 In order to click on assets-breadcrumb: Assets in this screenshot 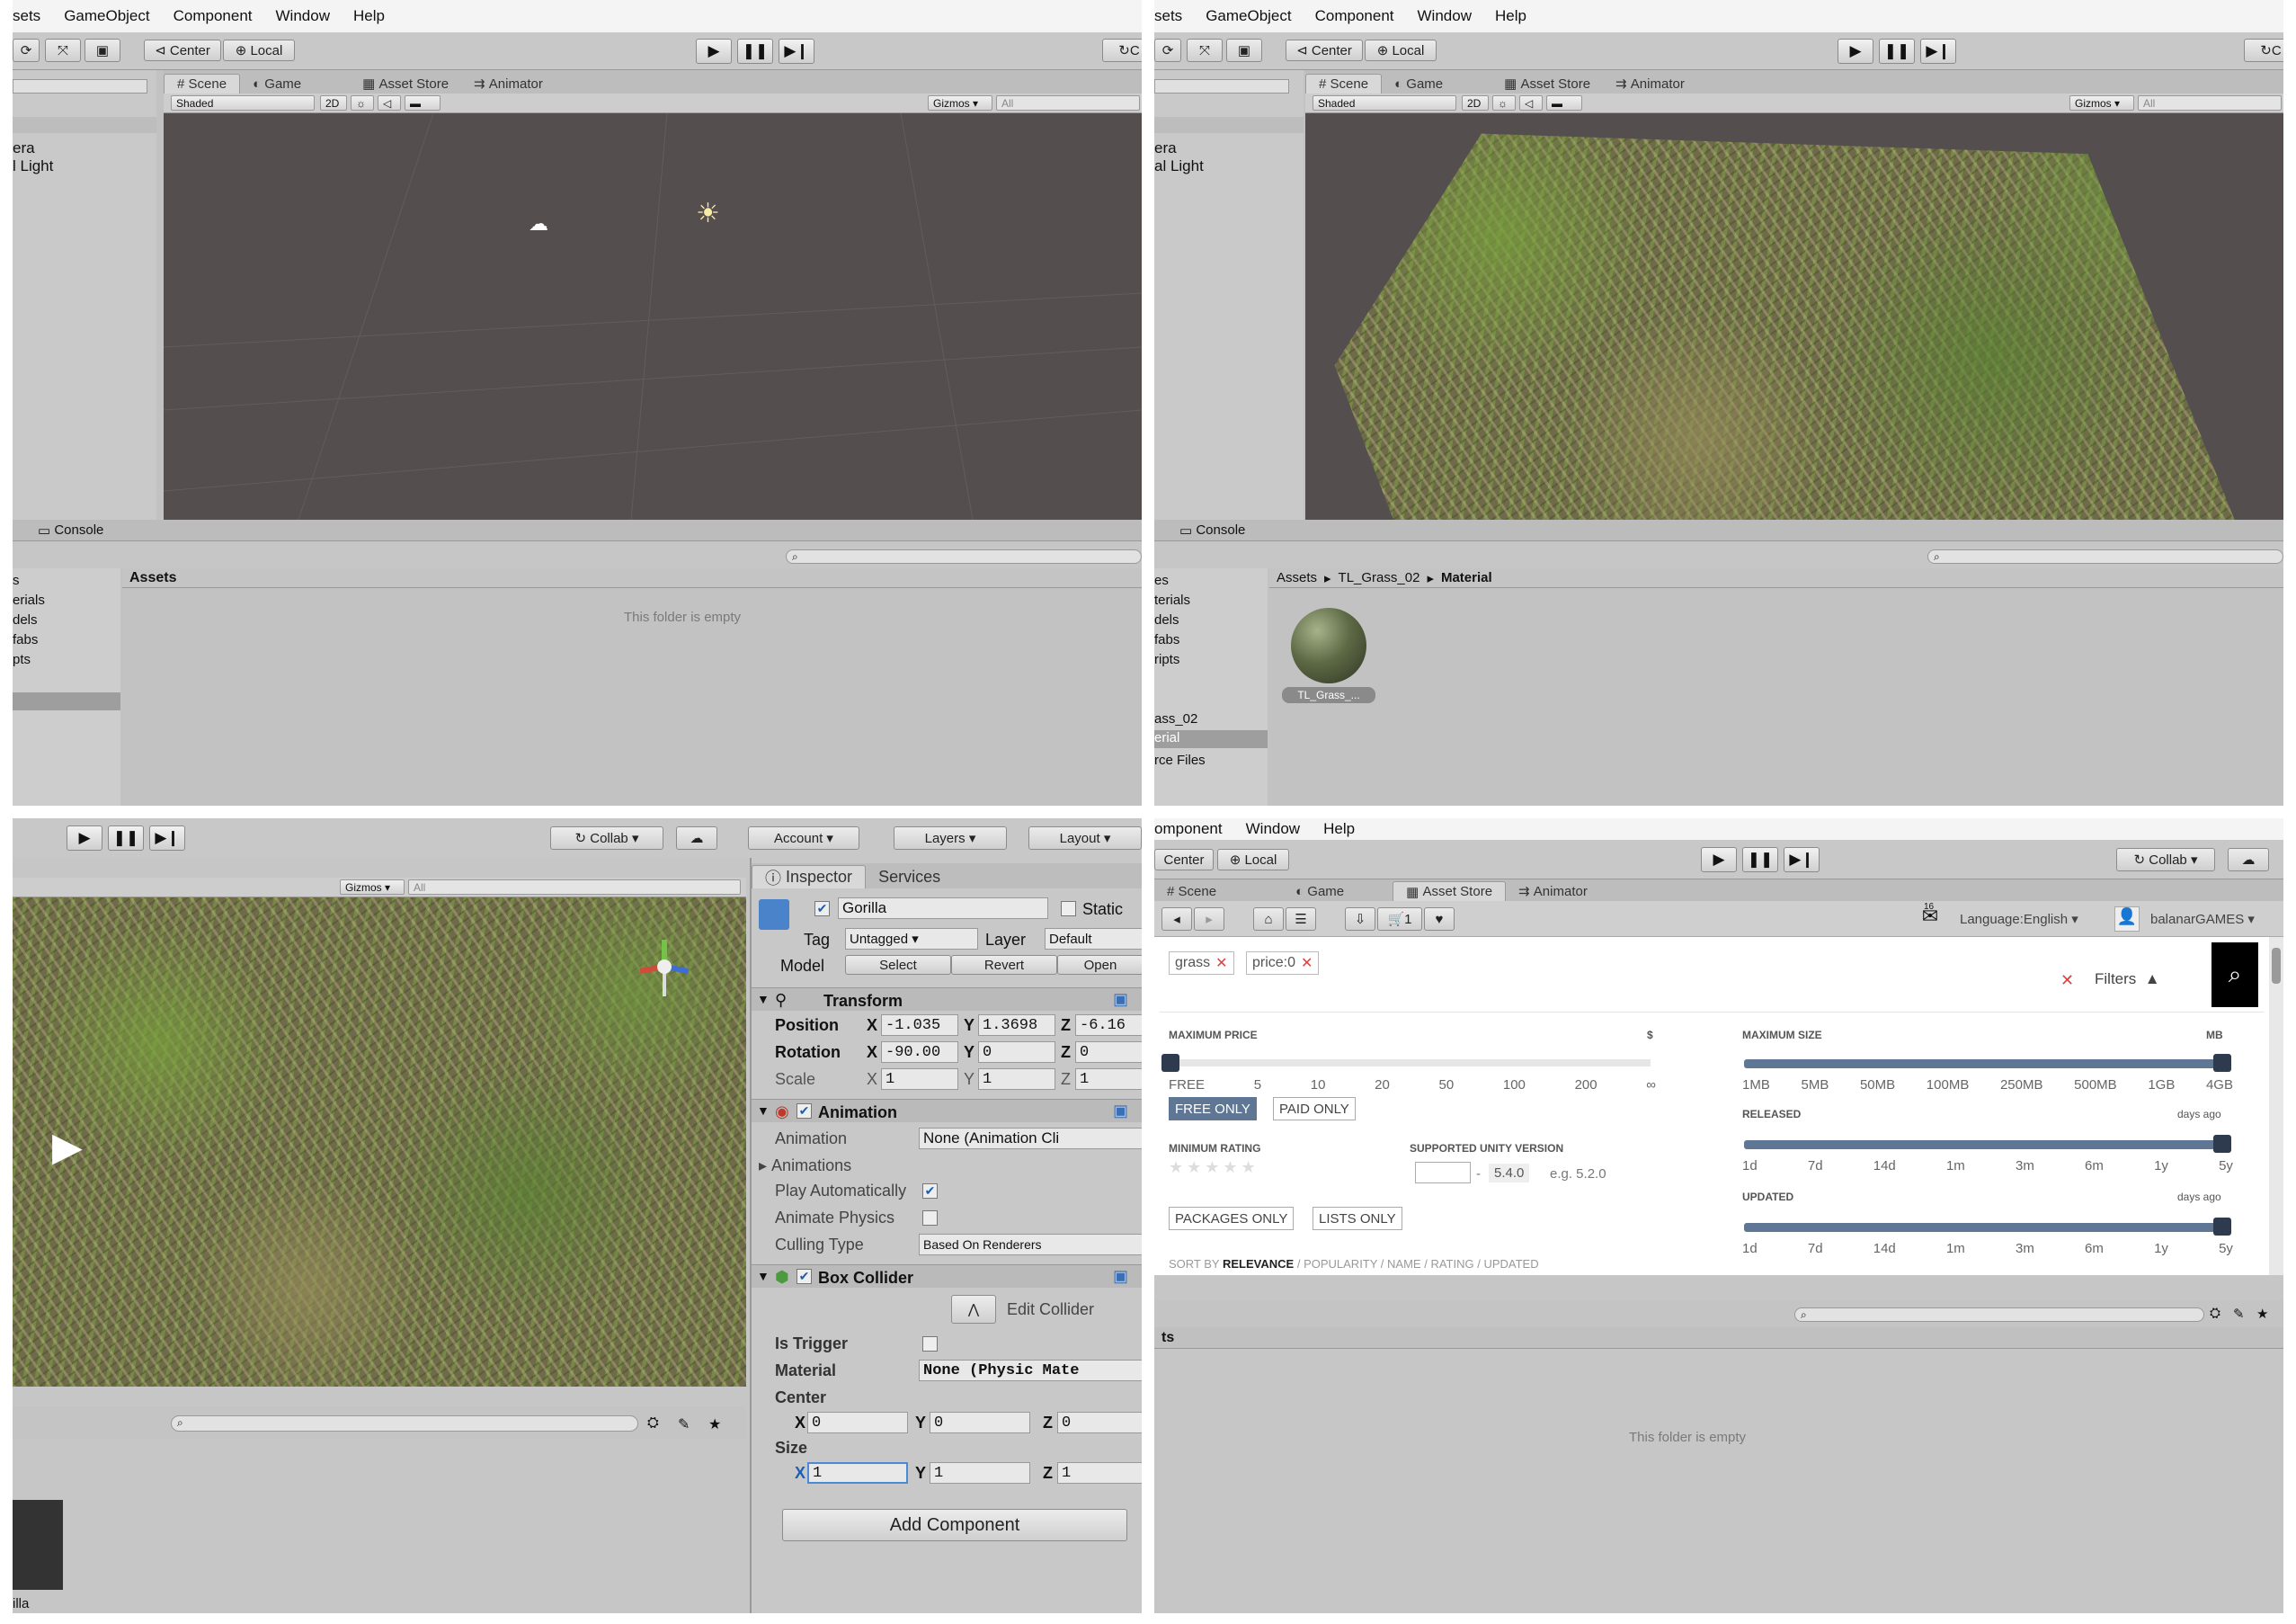, I will do `click(152, 578)`.